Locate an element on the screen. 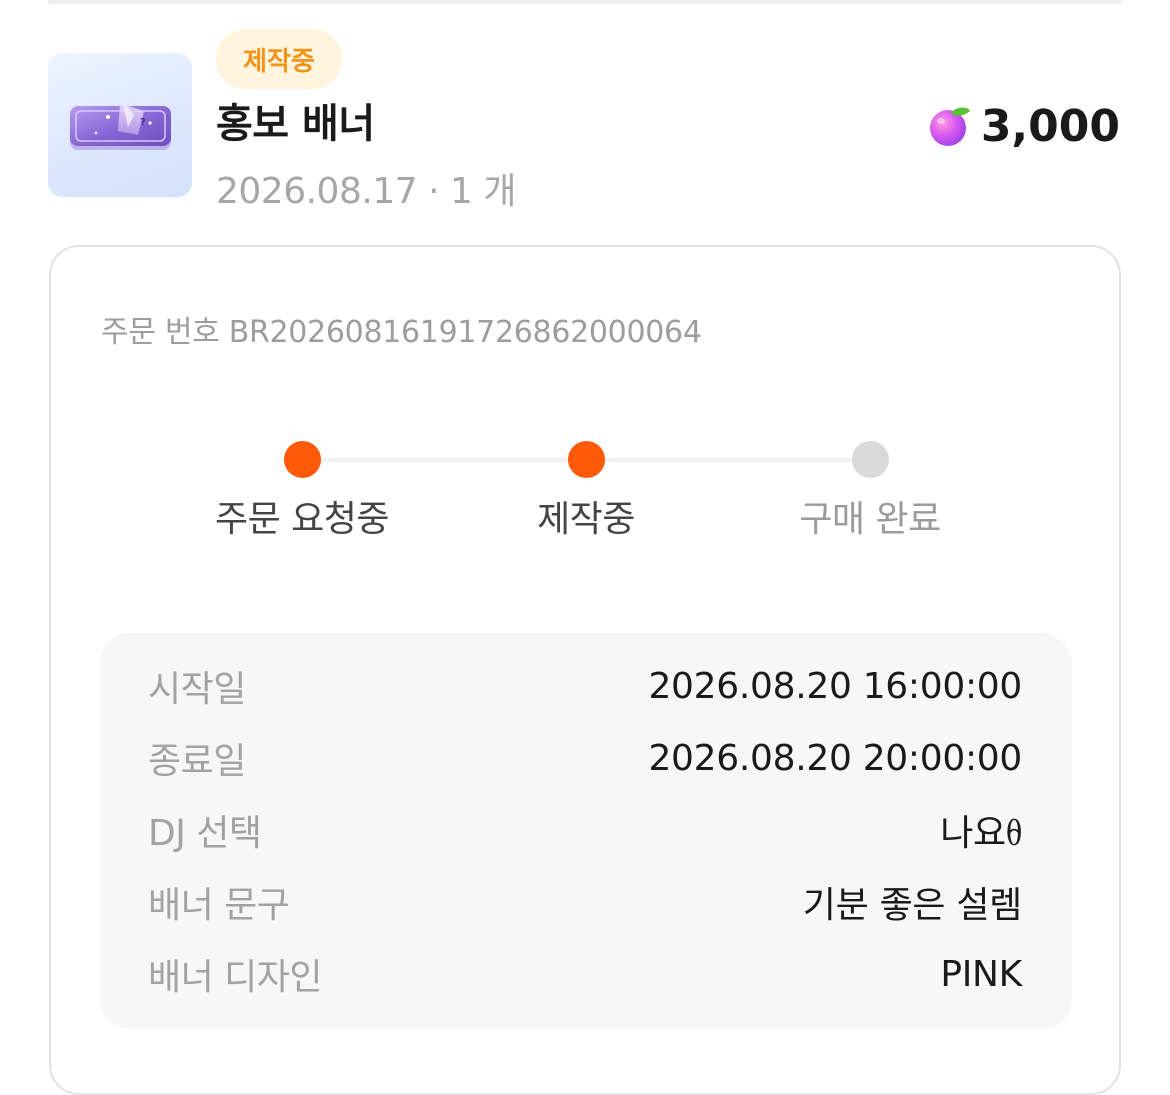 This screenshot has width=1170, height=1095. product-thumbnail: ? is located at coordinates (120, 125).